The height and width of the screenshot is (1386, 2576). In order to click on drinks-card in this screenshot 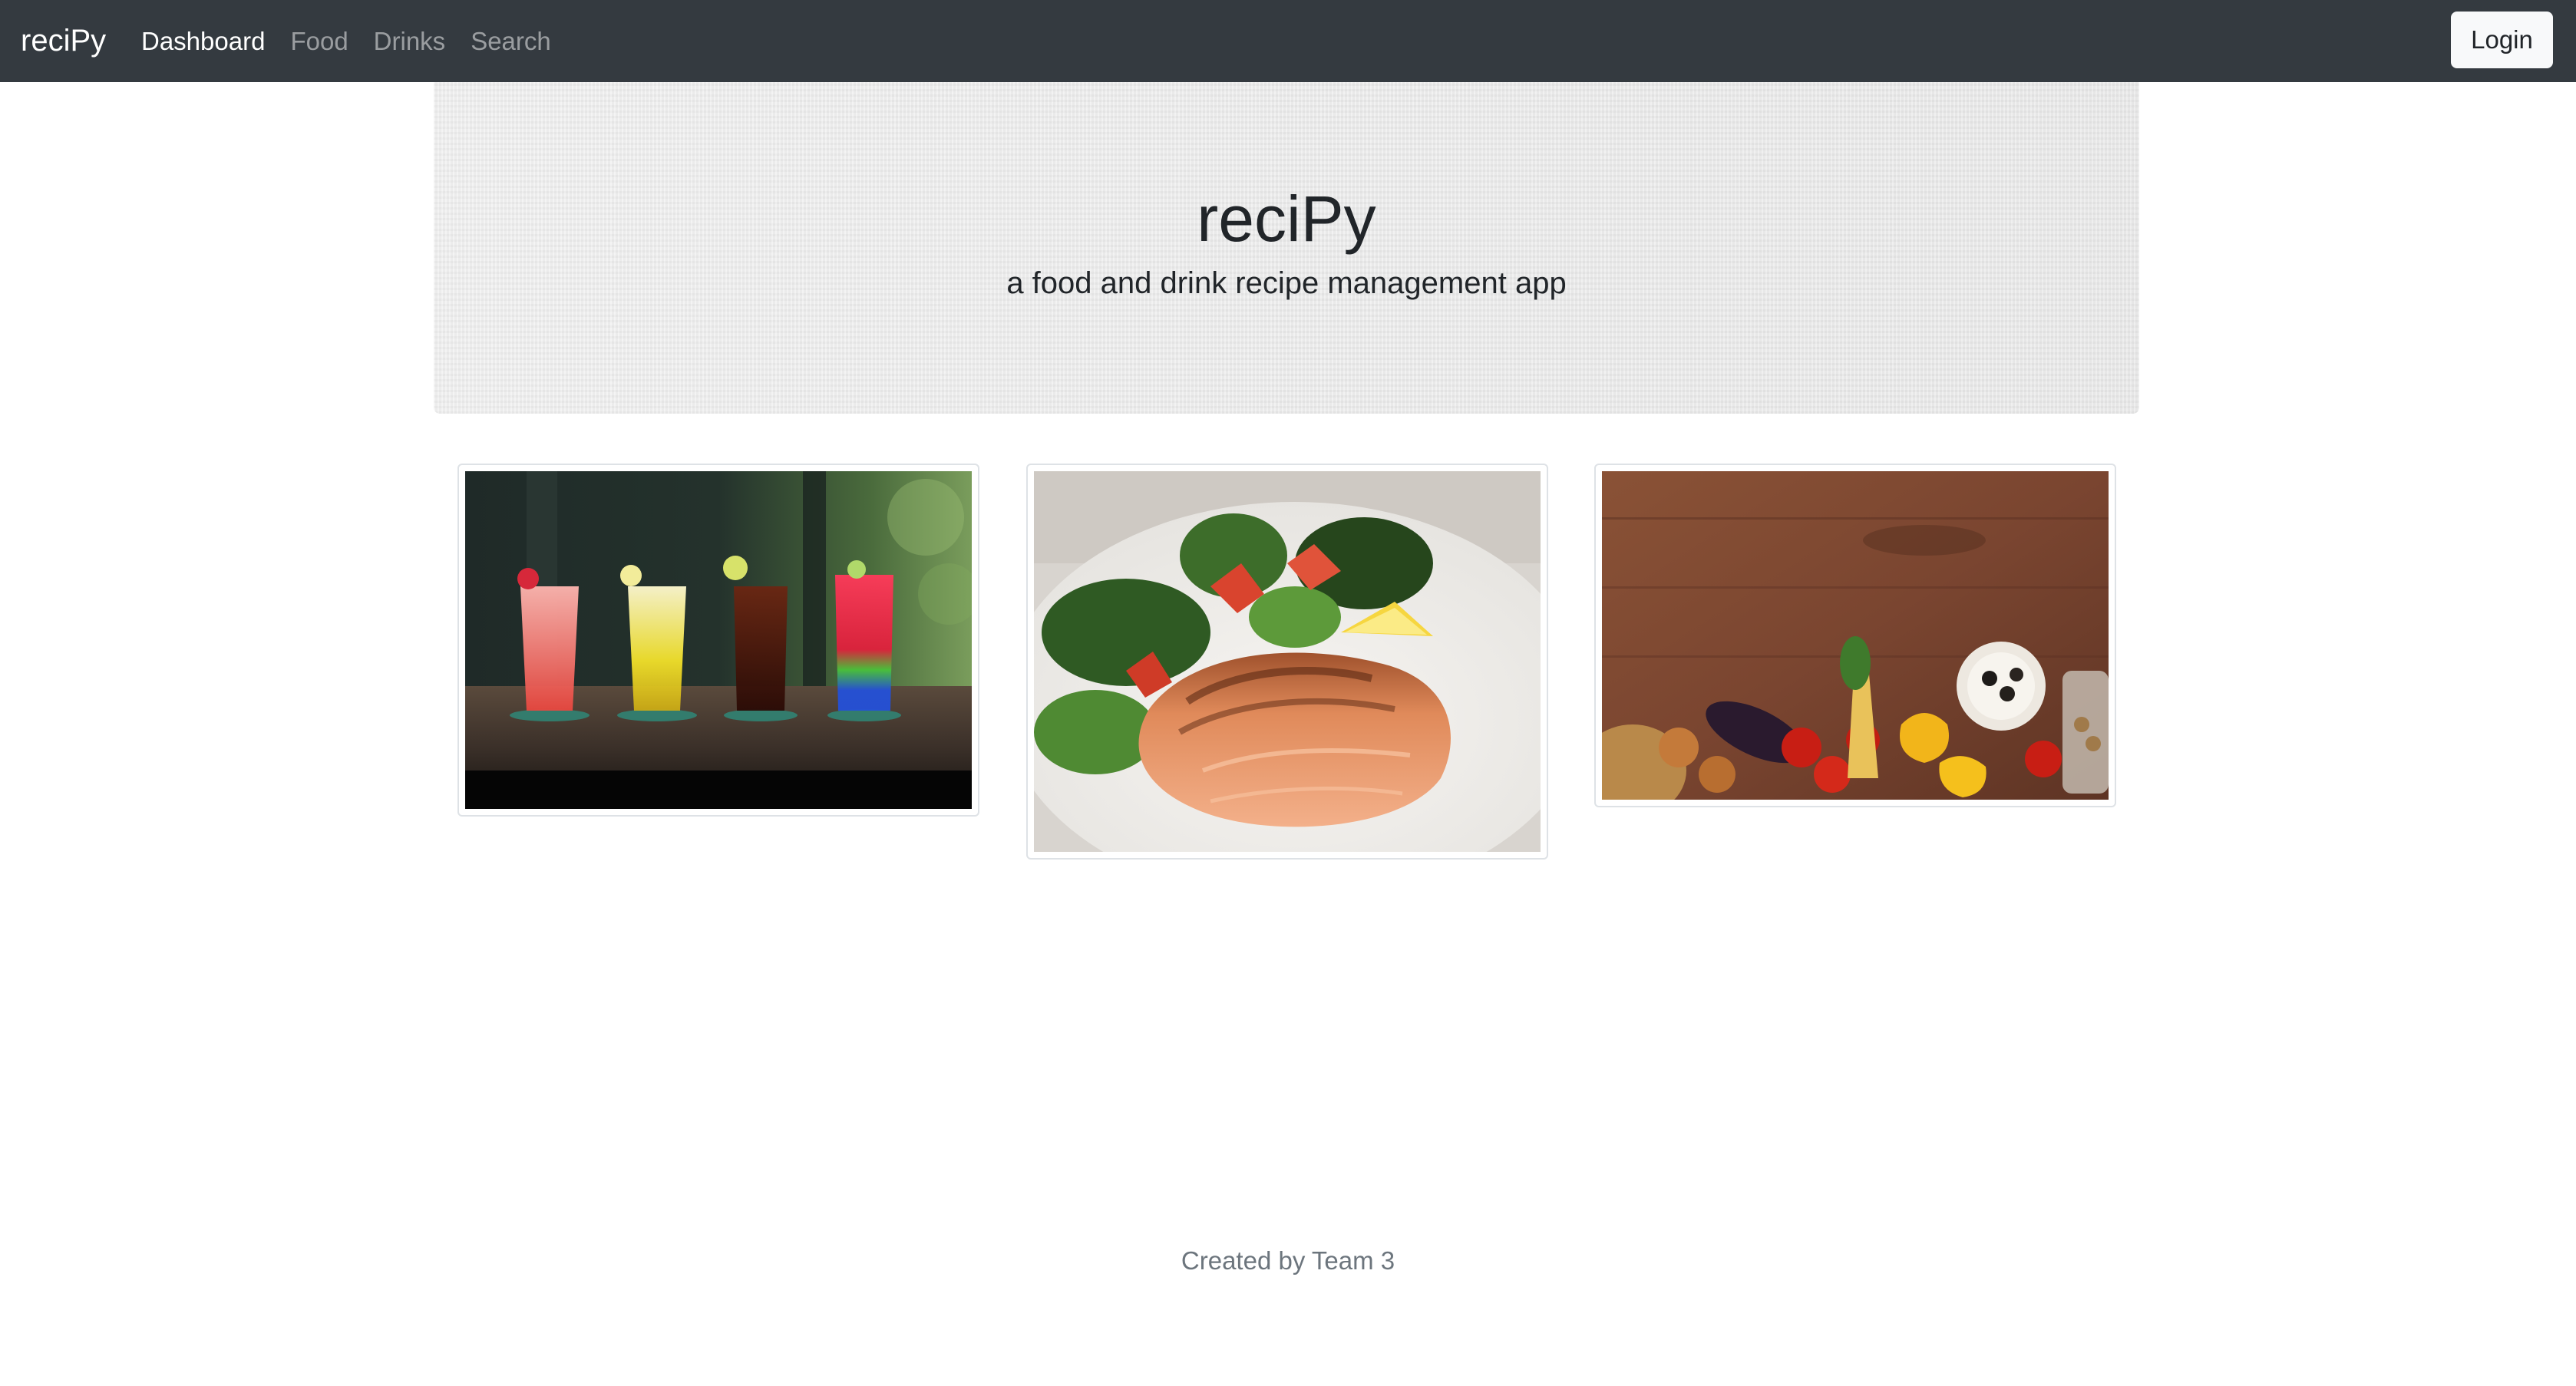, I will do `click(718, 640)`.